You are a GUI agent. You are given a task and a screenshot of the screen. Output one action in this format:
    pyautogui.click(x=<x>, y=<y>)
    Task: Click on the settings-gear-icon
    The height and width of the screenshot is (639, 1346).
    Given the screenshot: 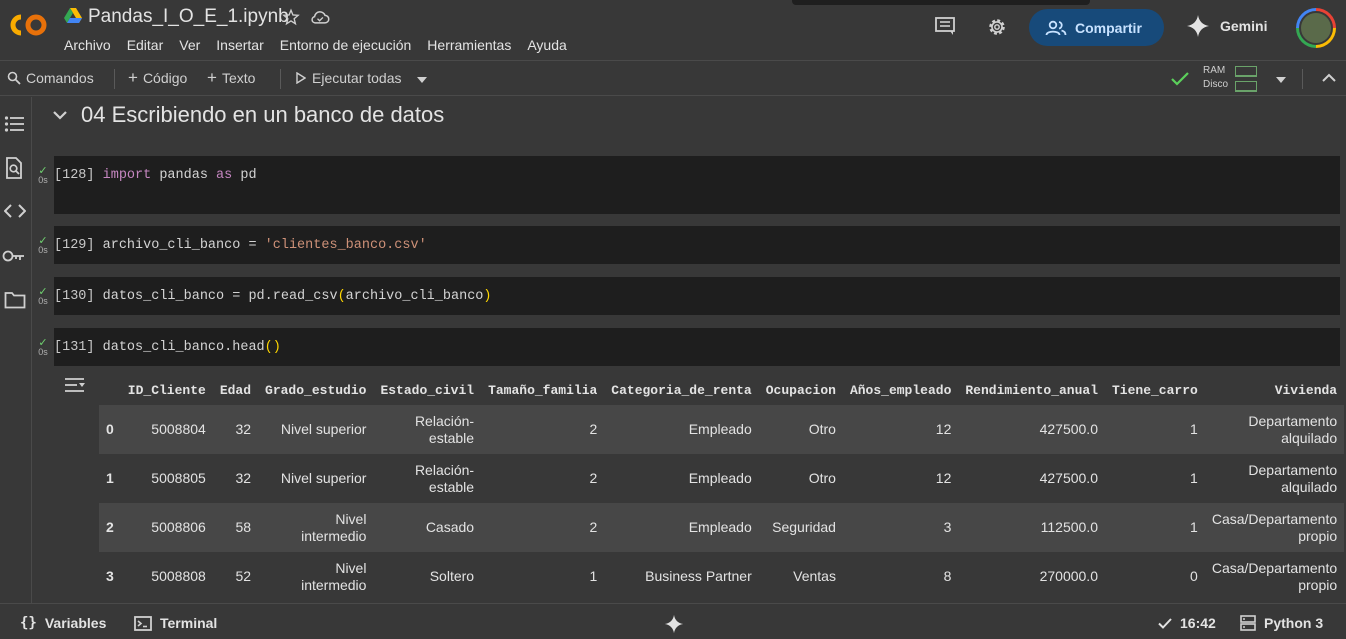 What is the action you would take?
    pyautogui.click(x=997, y=27)
    